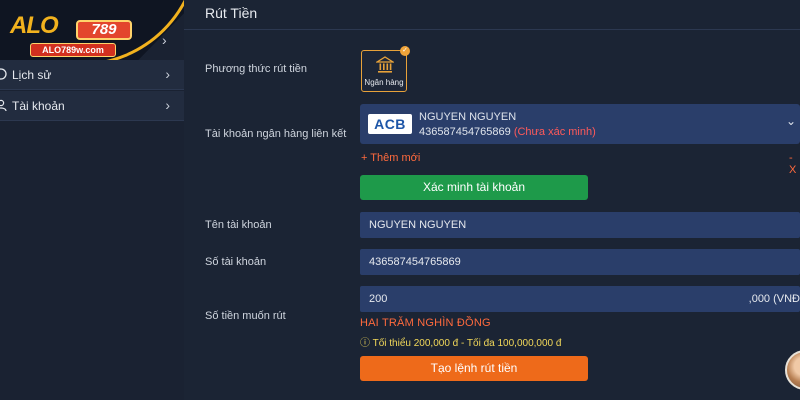  I want to click on sidebar-item-label: Tài khoản, so click(38, 106).